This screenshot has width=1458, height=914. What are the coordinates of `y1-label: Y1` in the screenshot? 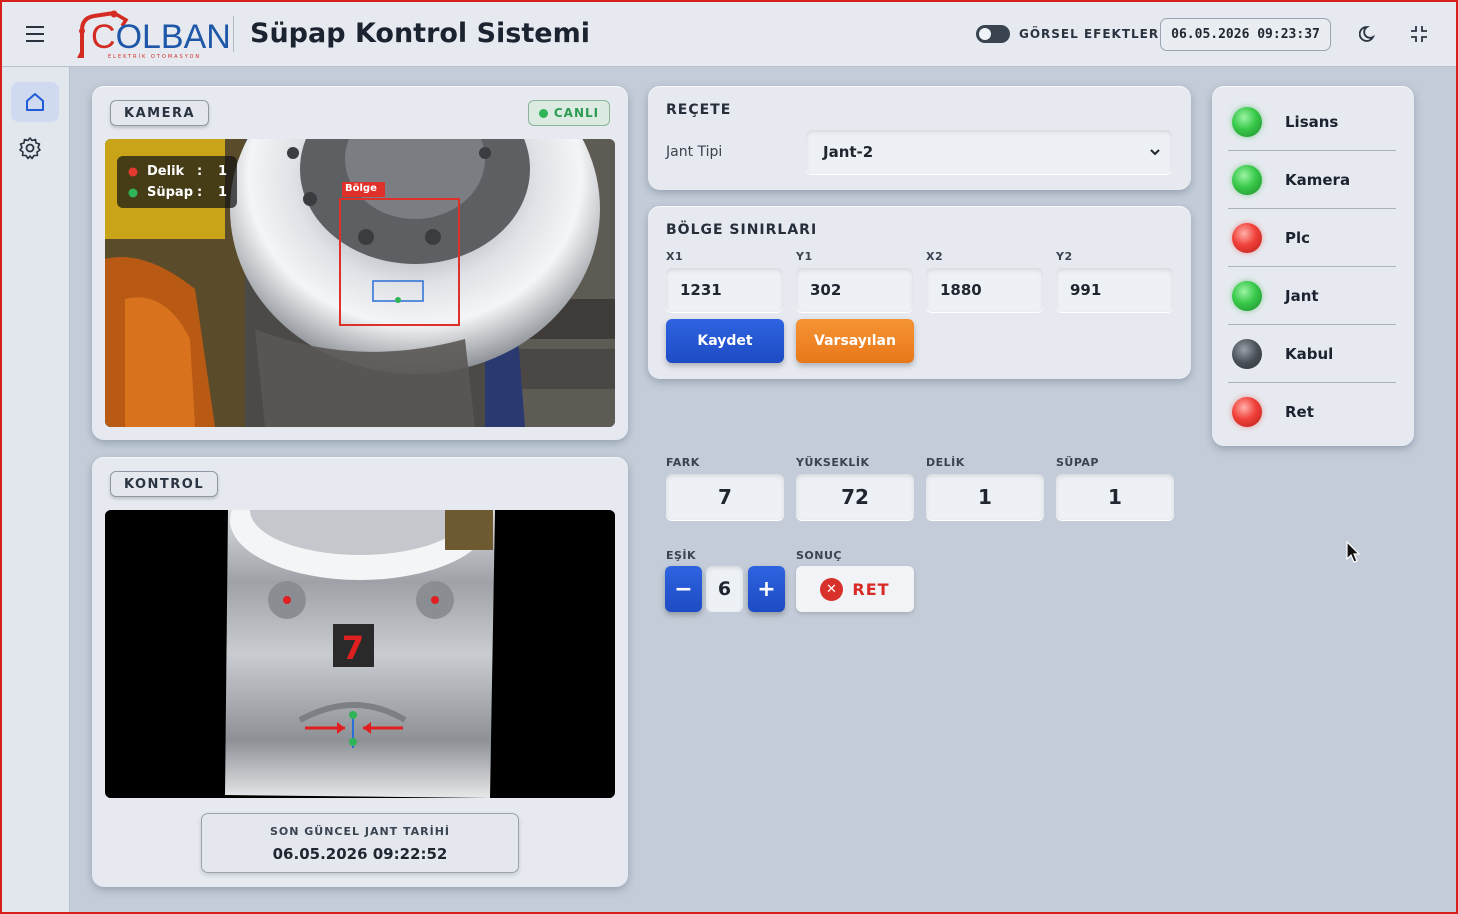 It's located at (804, 256).